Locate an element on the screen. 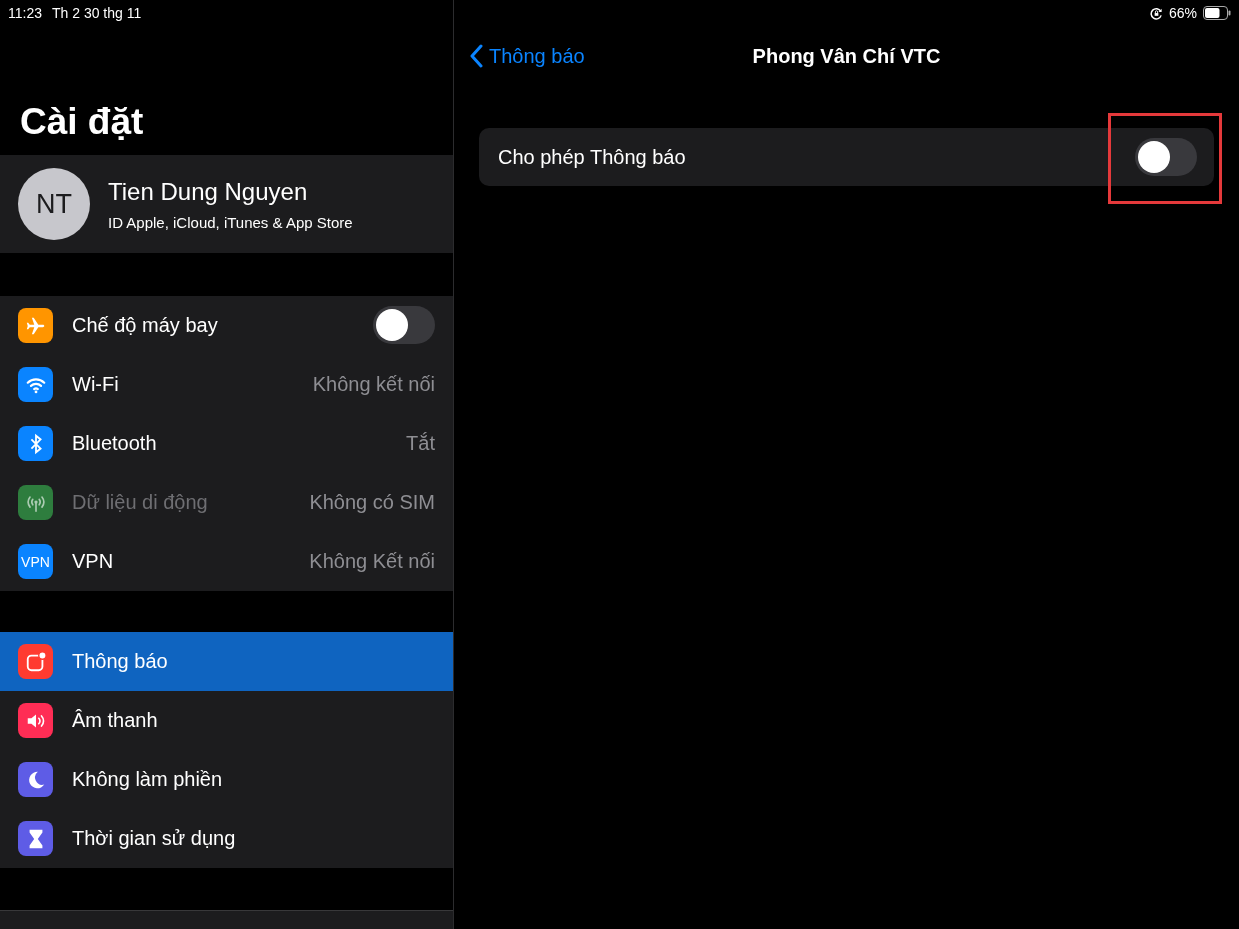  status-date: Th 2 30 thg 11 is located at coordinates (97, 13).